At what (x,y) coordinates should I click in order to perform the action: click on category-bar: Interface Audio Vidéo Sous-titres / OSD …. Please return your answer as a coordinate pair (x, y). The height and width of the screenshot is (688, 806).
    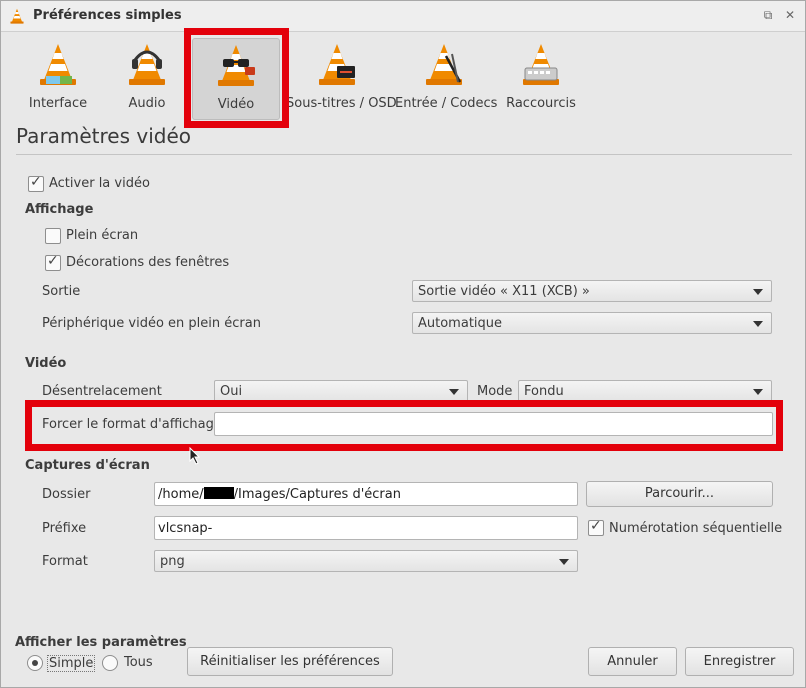
    Looking at the image, I should click on (403, 76).